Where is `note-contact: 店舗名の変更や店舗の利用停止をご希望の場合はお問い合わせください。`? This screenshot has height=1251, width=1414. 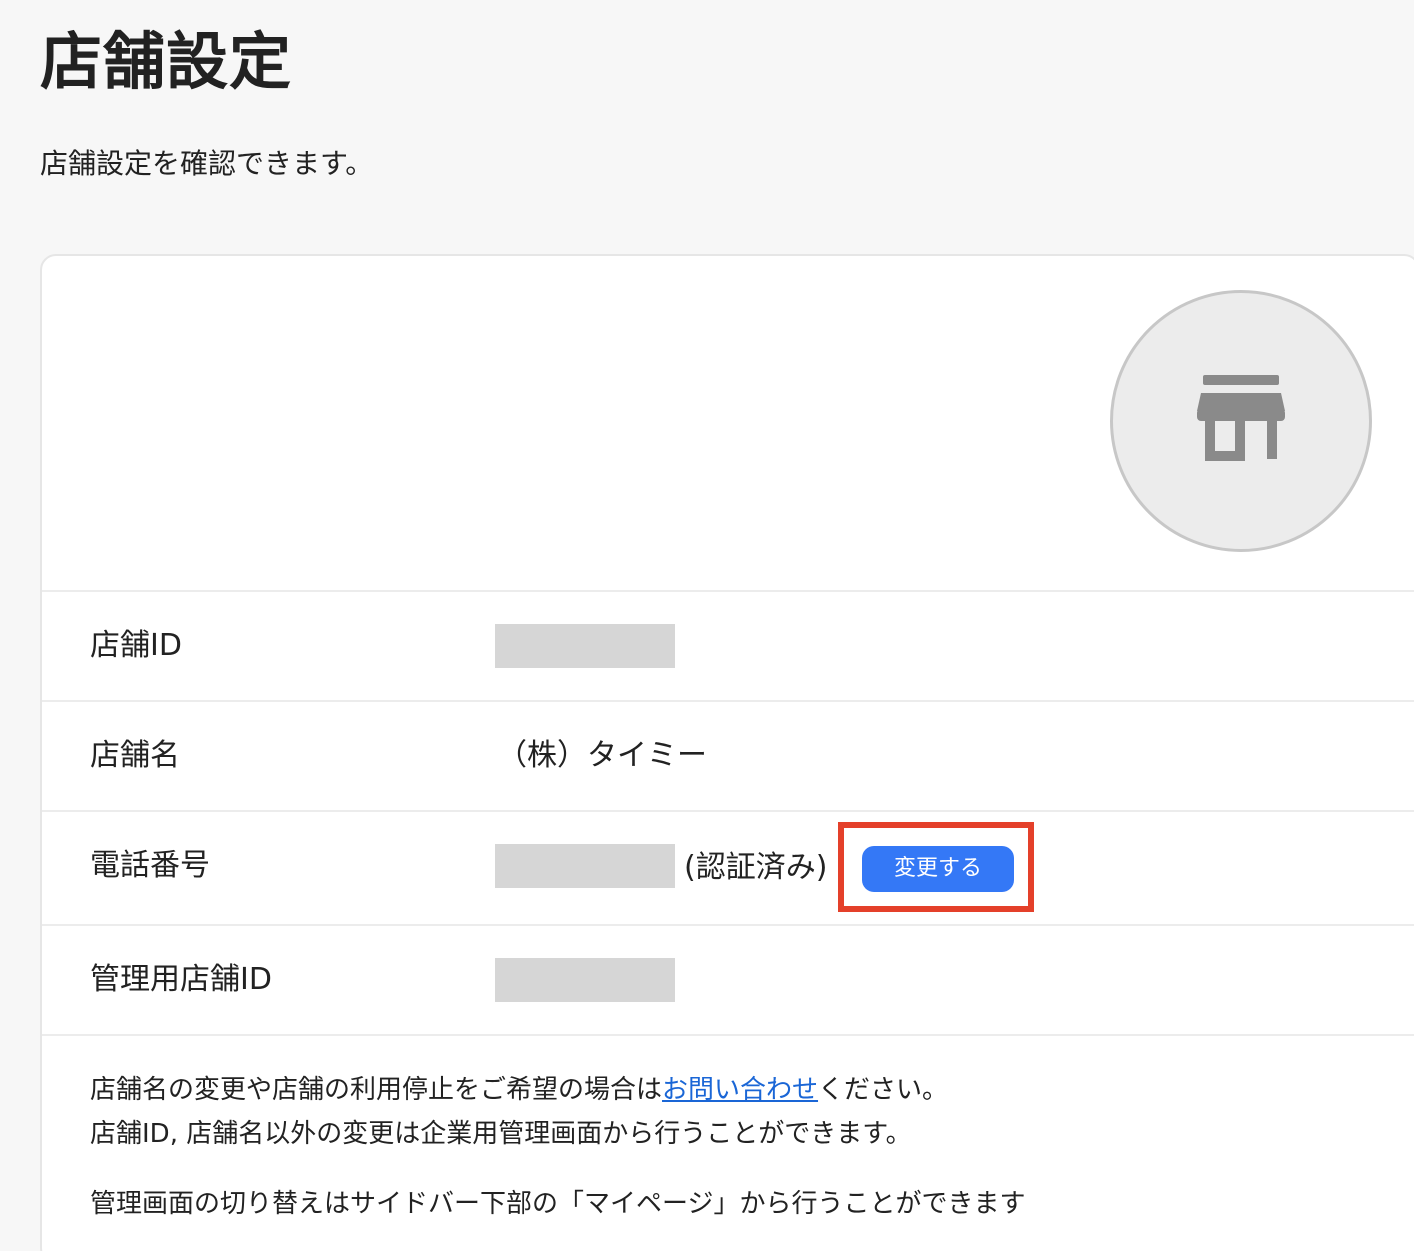 note-contact: 店舗名の変更や店舗の利用停止をご希望の場合はお問い合わせください。 is located at coordinates (519, 1090).